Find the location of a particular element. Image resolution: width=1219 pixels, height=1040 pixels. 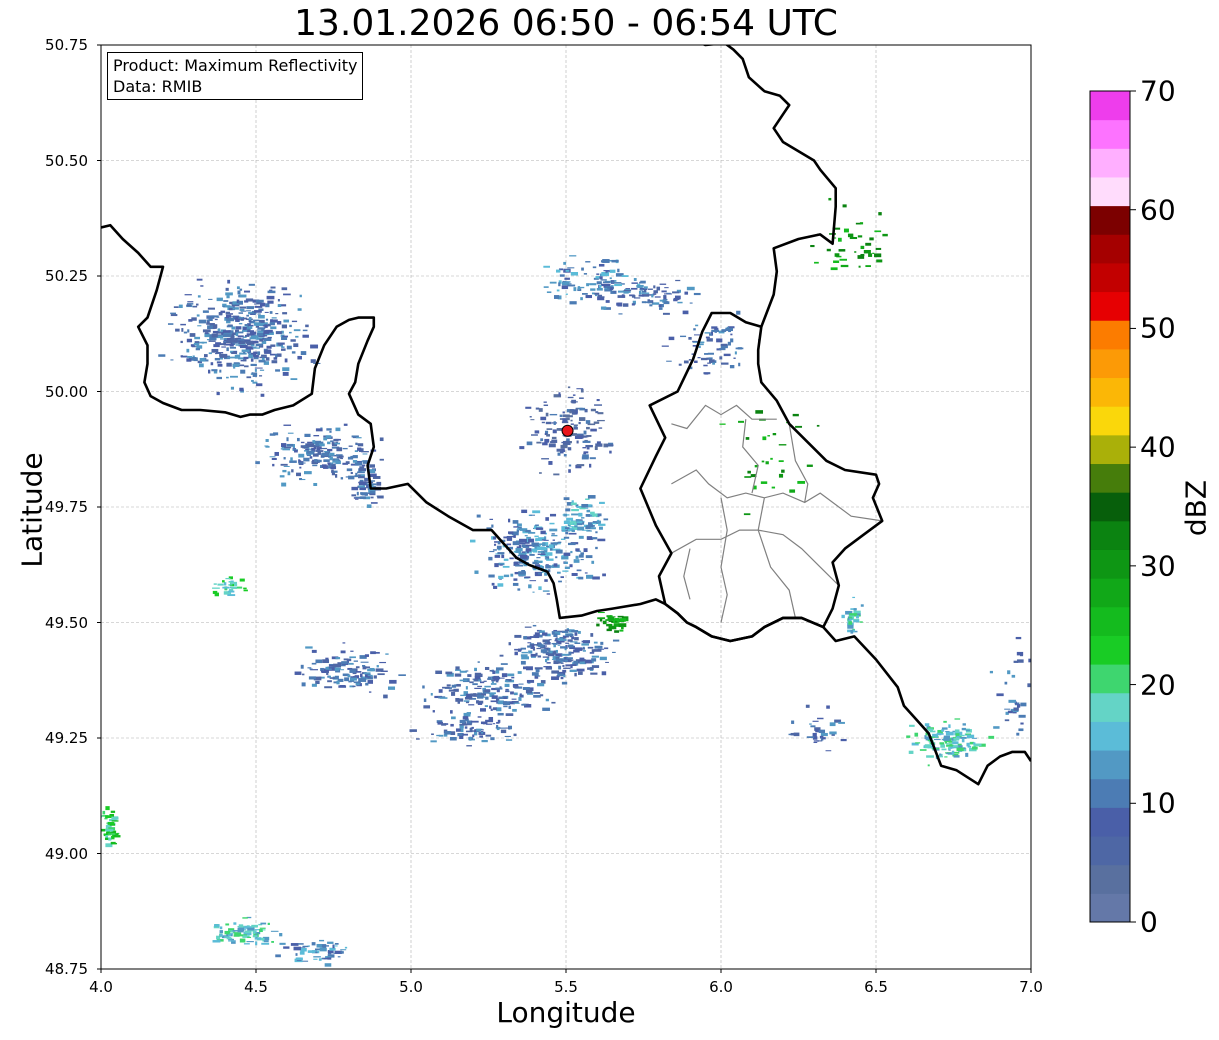

border-nl-border is located at coordinates (710, 46).